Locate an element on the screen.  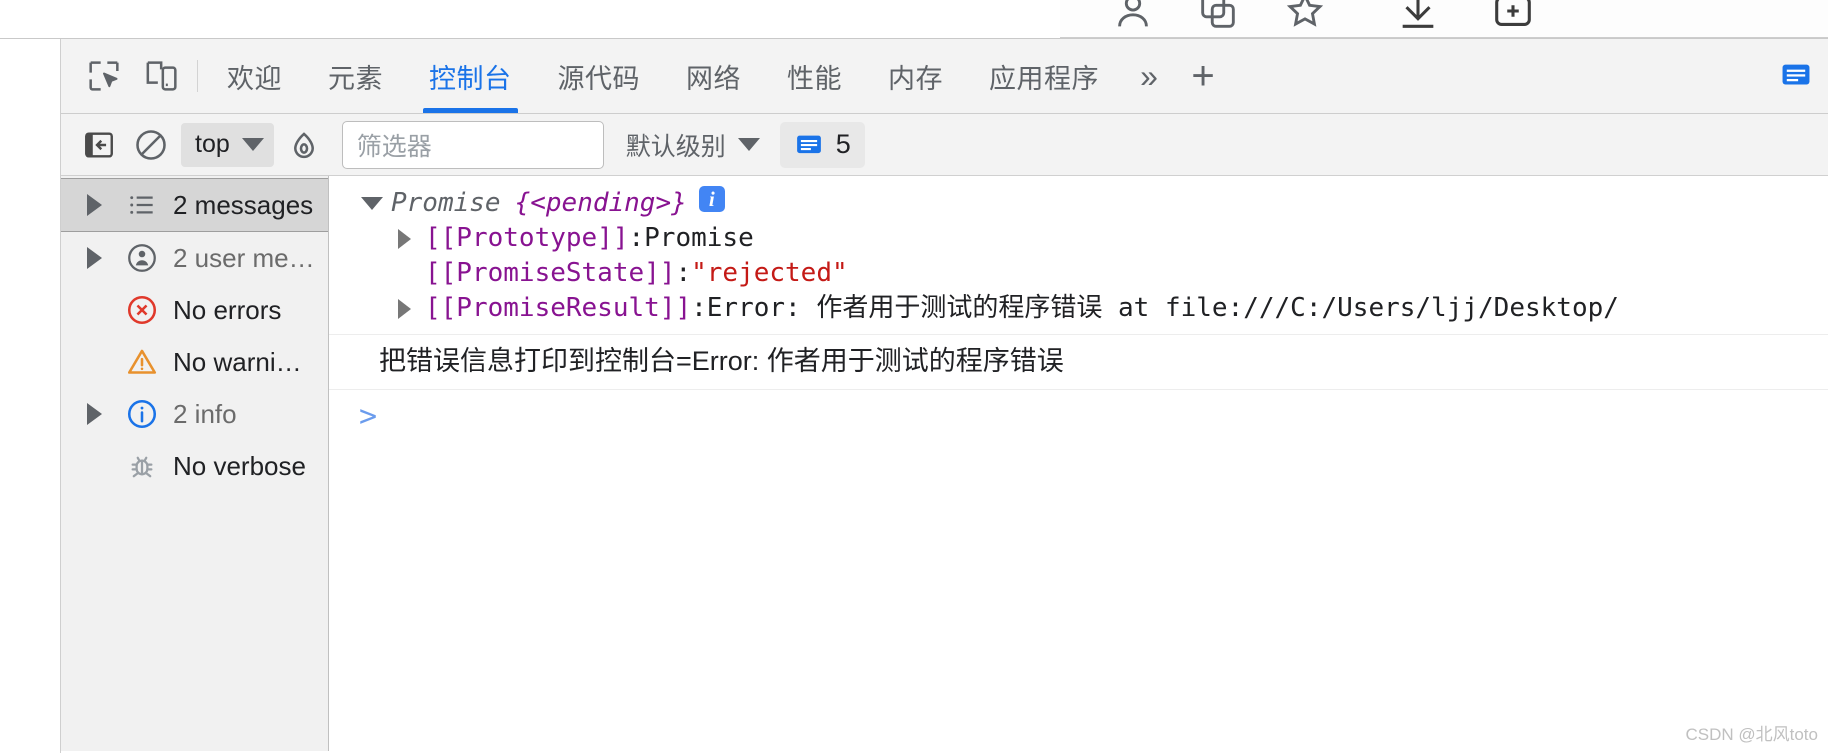
tab-memory-label: 内存 is located at coordinates (915, 78).